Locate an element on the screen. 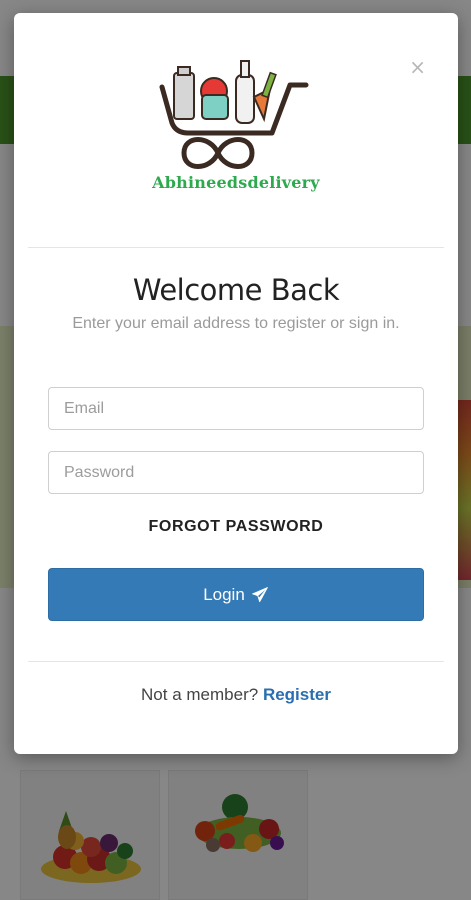 The image size is (471, 900). email-field is located at coordinates (236, 408).